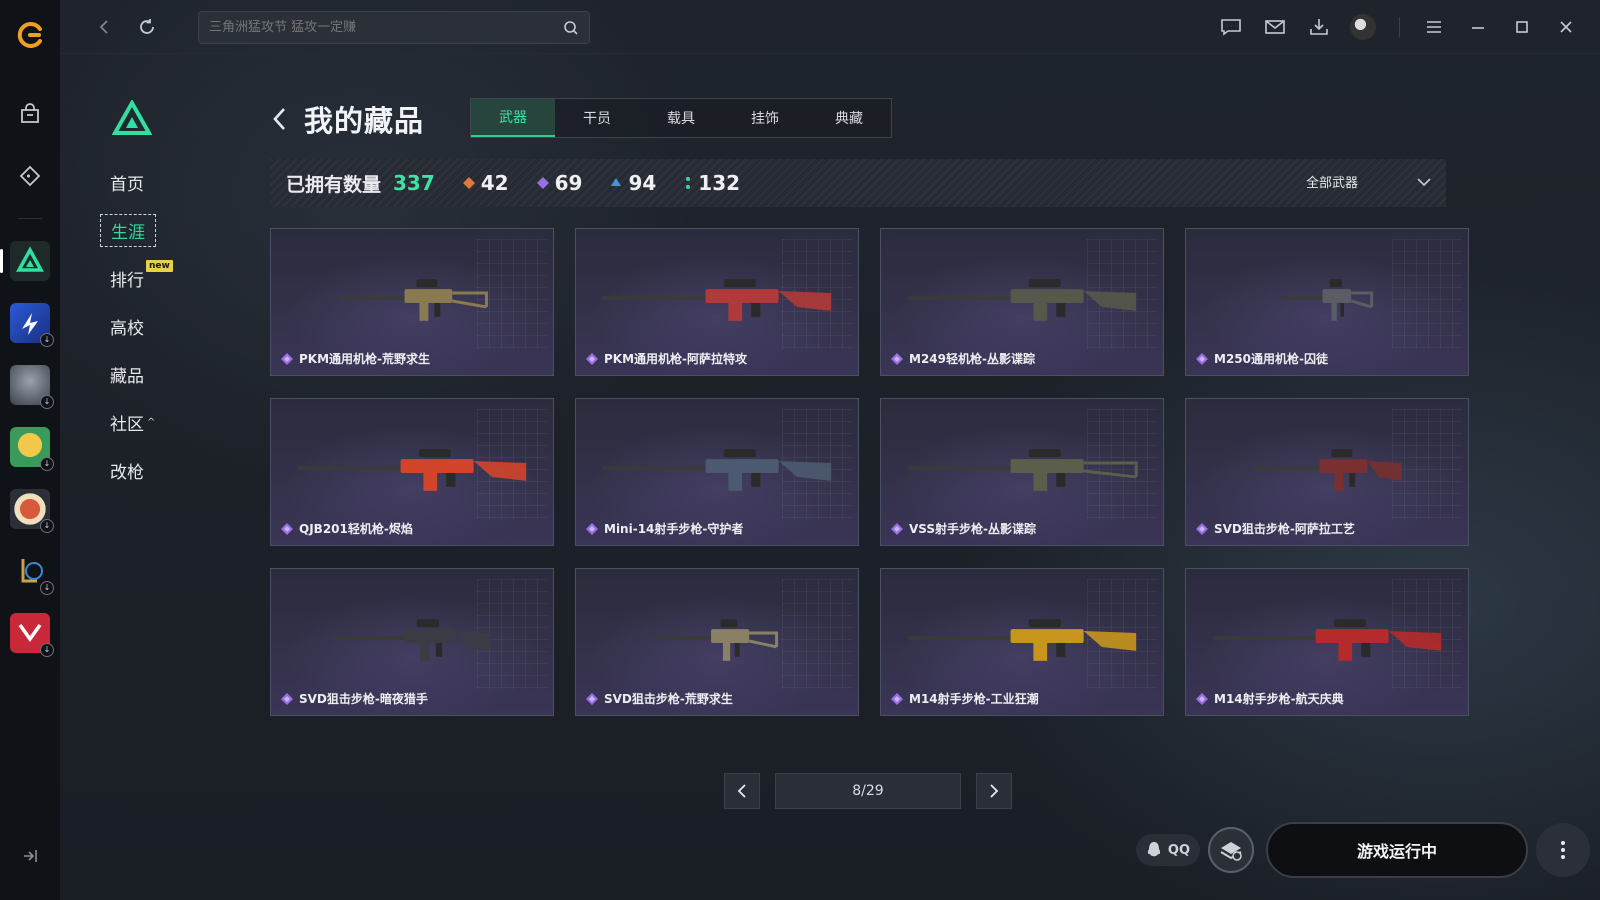 This screenshot has width=1600, height=900. I want to click on collection-item-card: Mini-14射手步枪-守护者, so click(717, 472).